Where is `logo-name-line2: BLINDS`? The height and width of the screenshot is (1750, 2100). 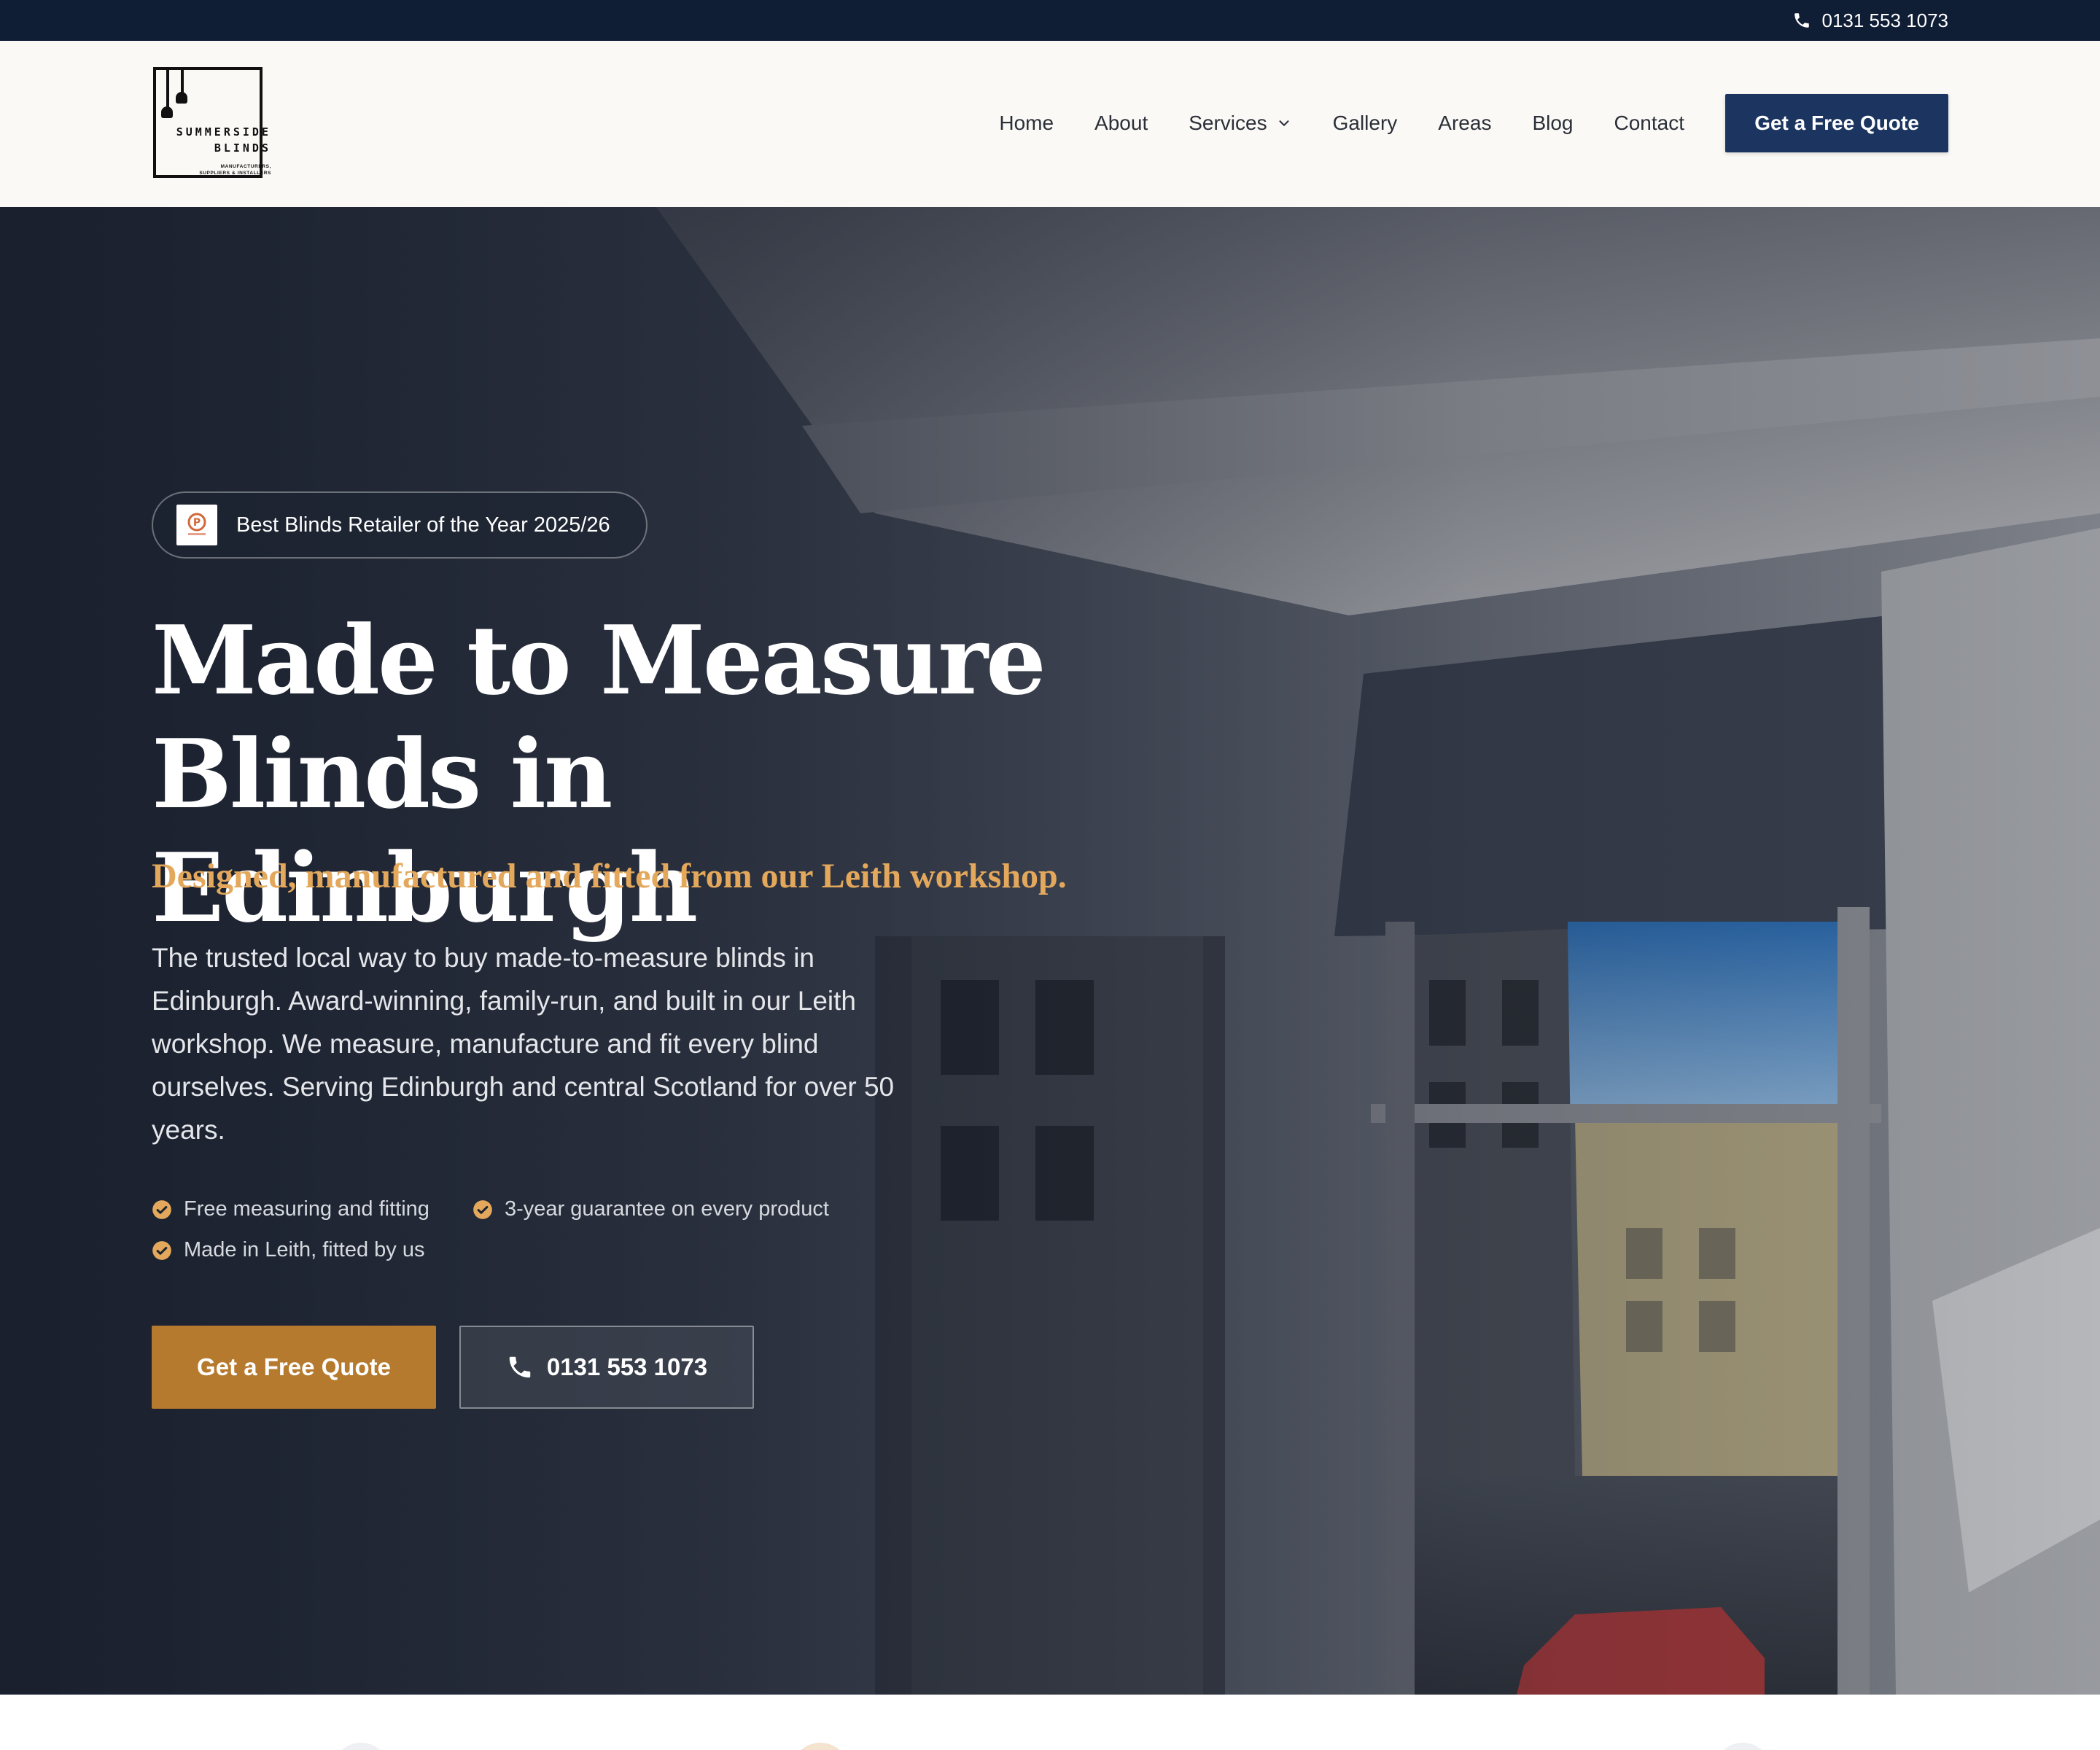 logo-name-line2: BLINDS is located at coordinates (242, 148).